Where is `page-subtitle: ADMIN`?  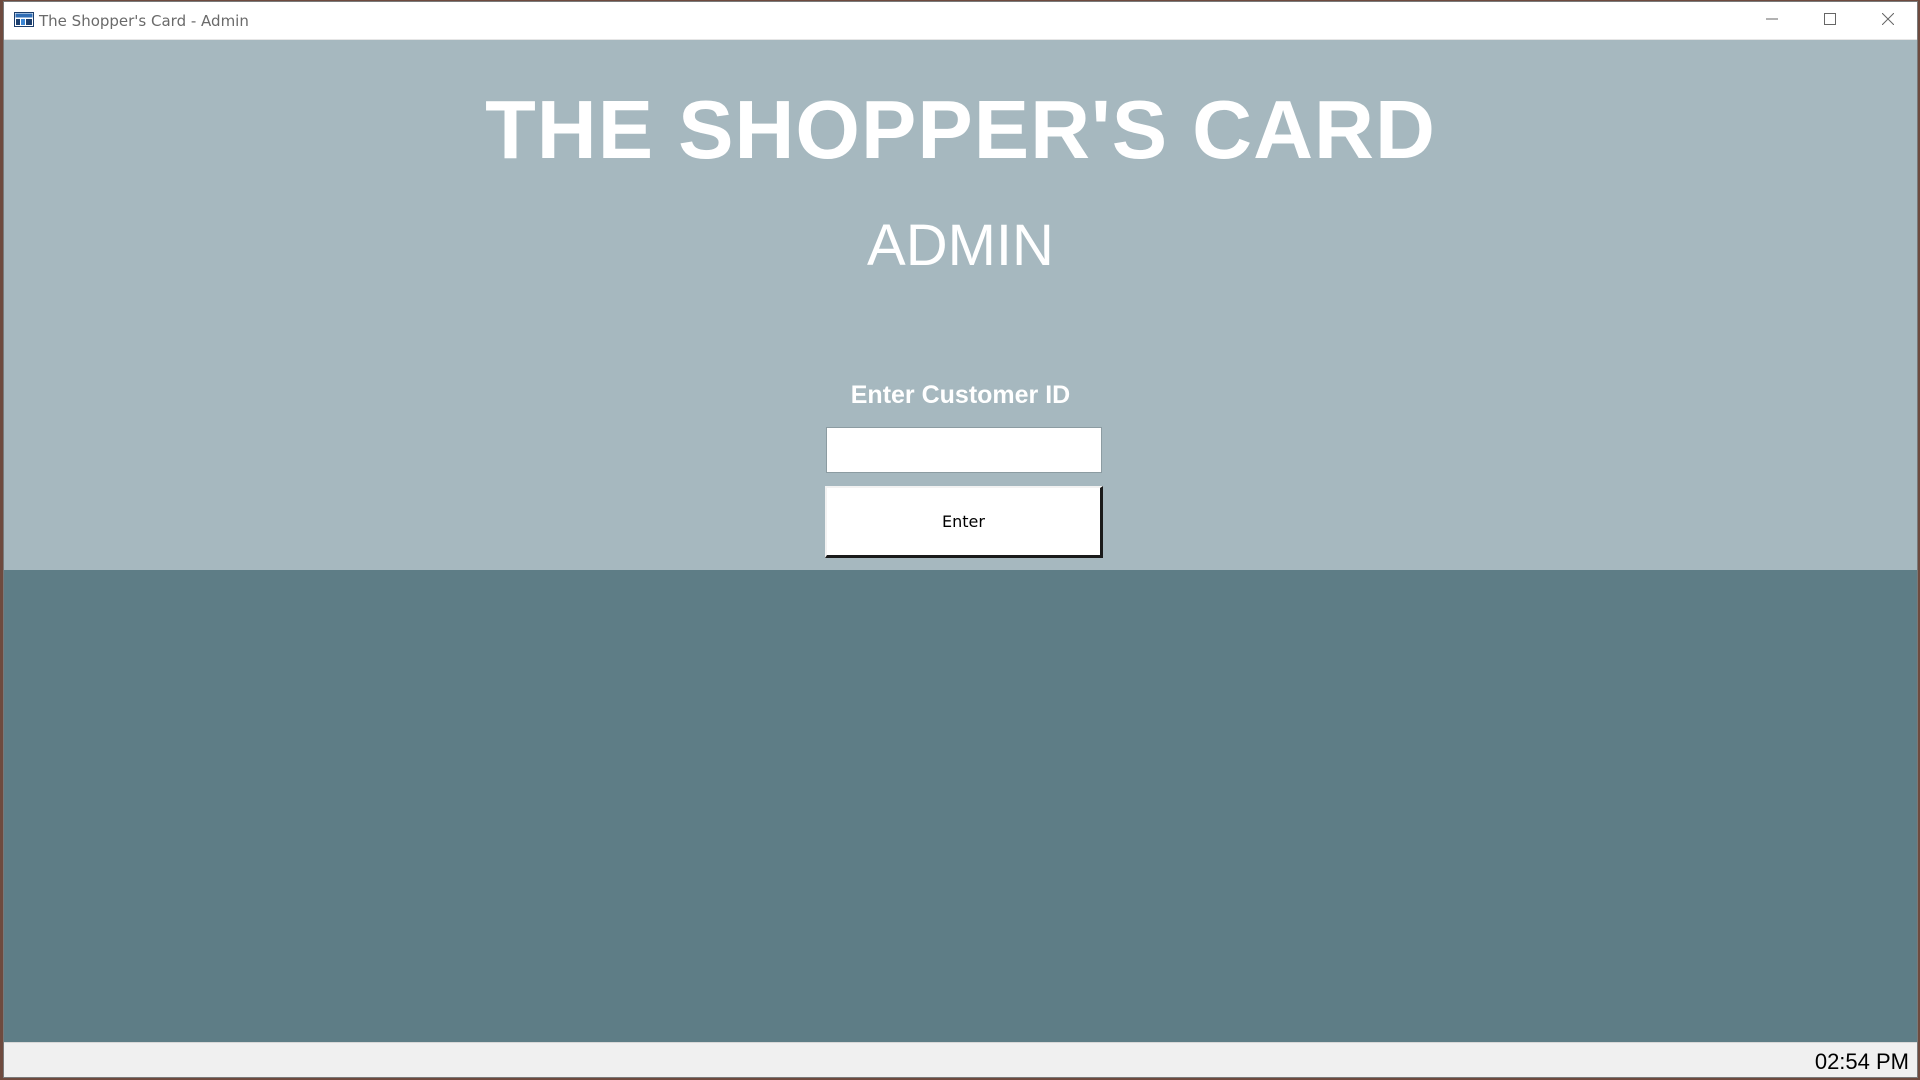 page-subtitle: ADMIN is located at coordinates (960, 245).